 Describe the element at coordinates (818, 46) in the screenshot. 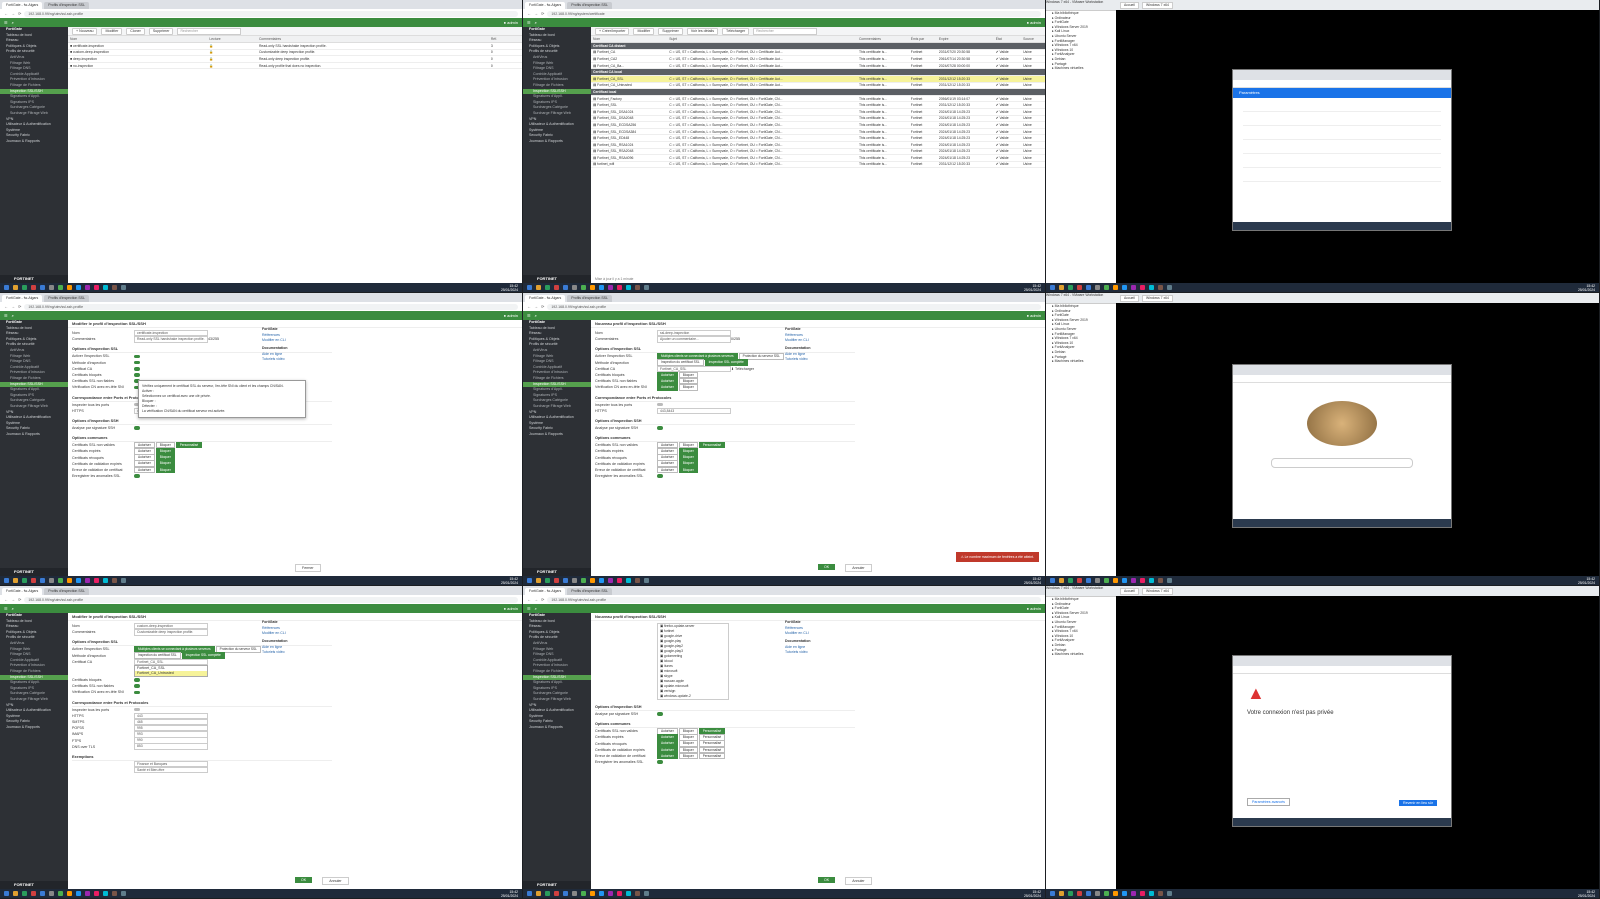

I see `group-row: Certificat CA distant` at that location.